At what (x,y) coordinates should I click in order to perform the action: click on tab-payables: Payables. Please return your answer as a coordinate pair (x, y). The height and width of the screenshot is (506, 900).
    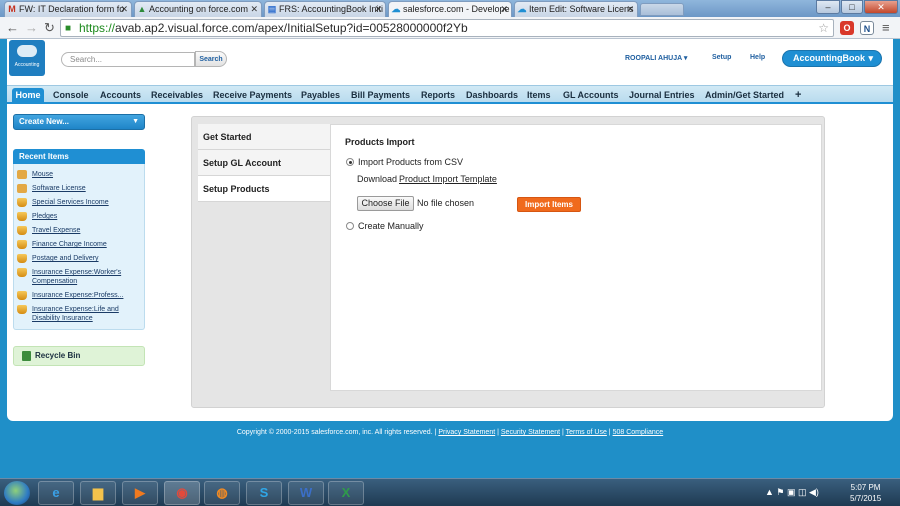
    Looking at the image, I should click on (320, 96).